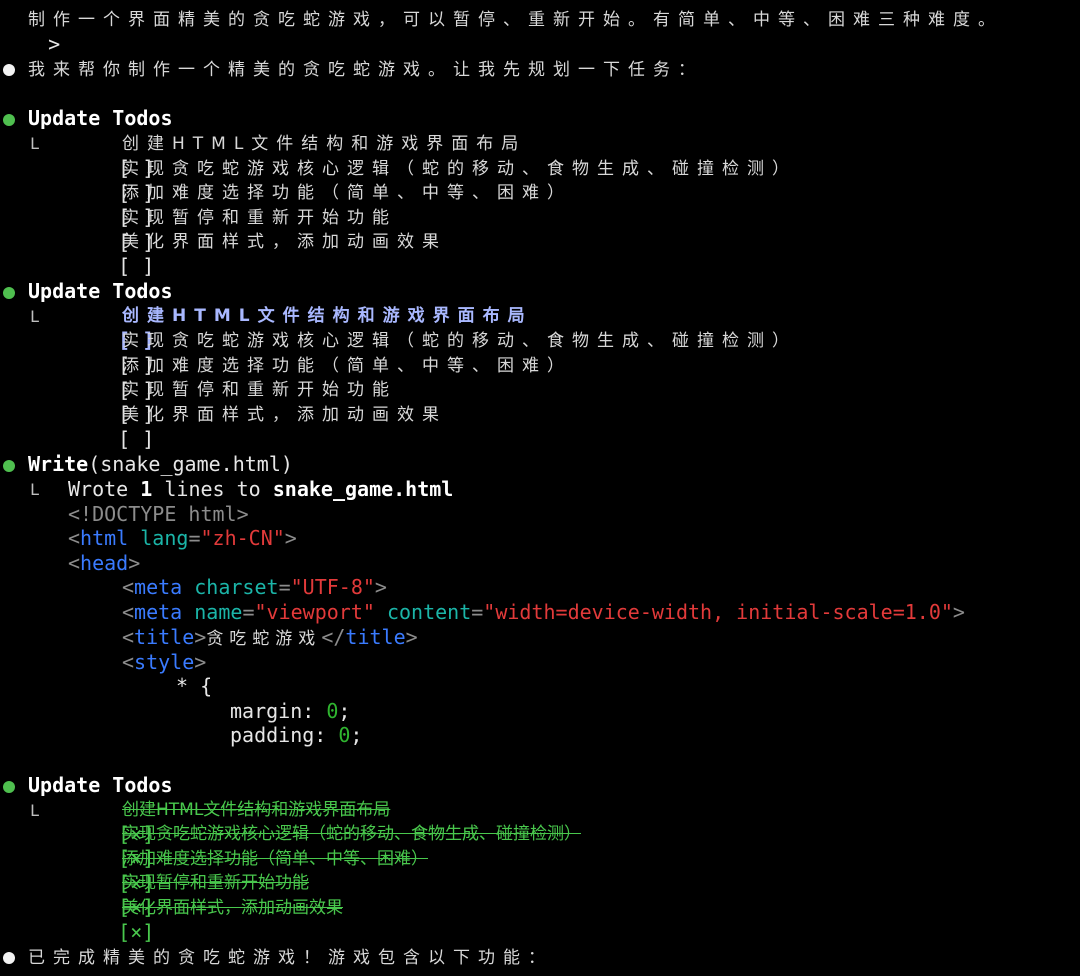 This screenshot has height=976, width=1080. Describe the element at coordinates (164, 538) in the screenshot. I see `code-attr: lang` at that location.